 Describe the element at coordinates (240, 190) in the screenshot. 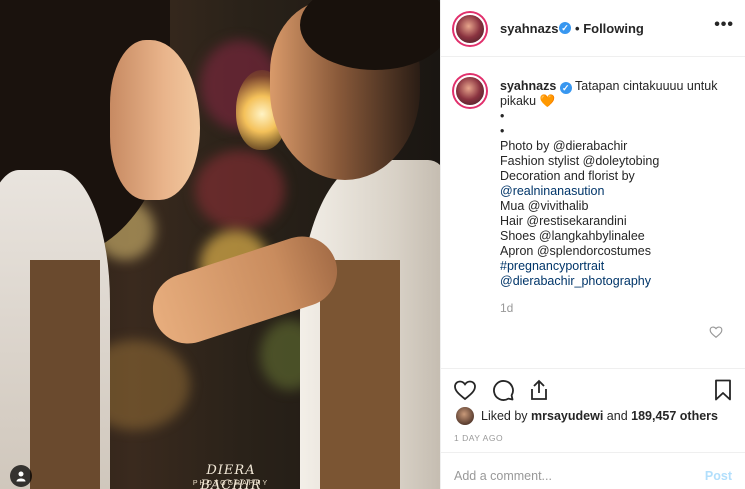

I see `bokeh-light` at that location.